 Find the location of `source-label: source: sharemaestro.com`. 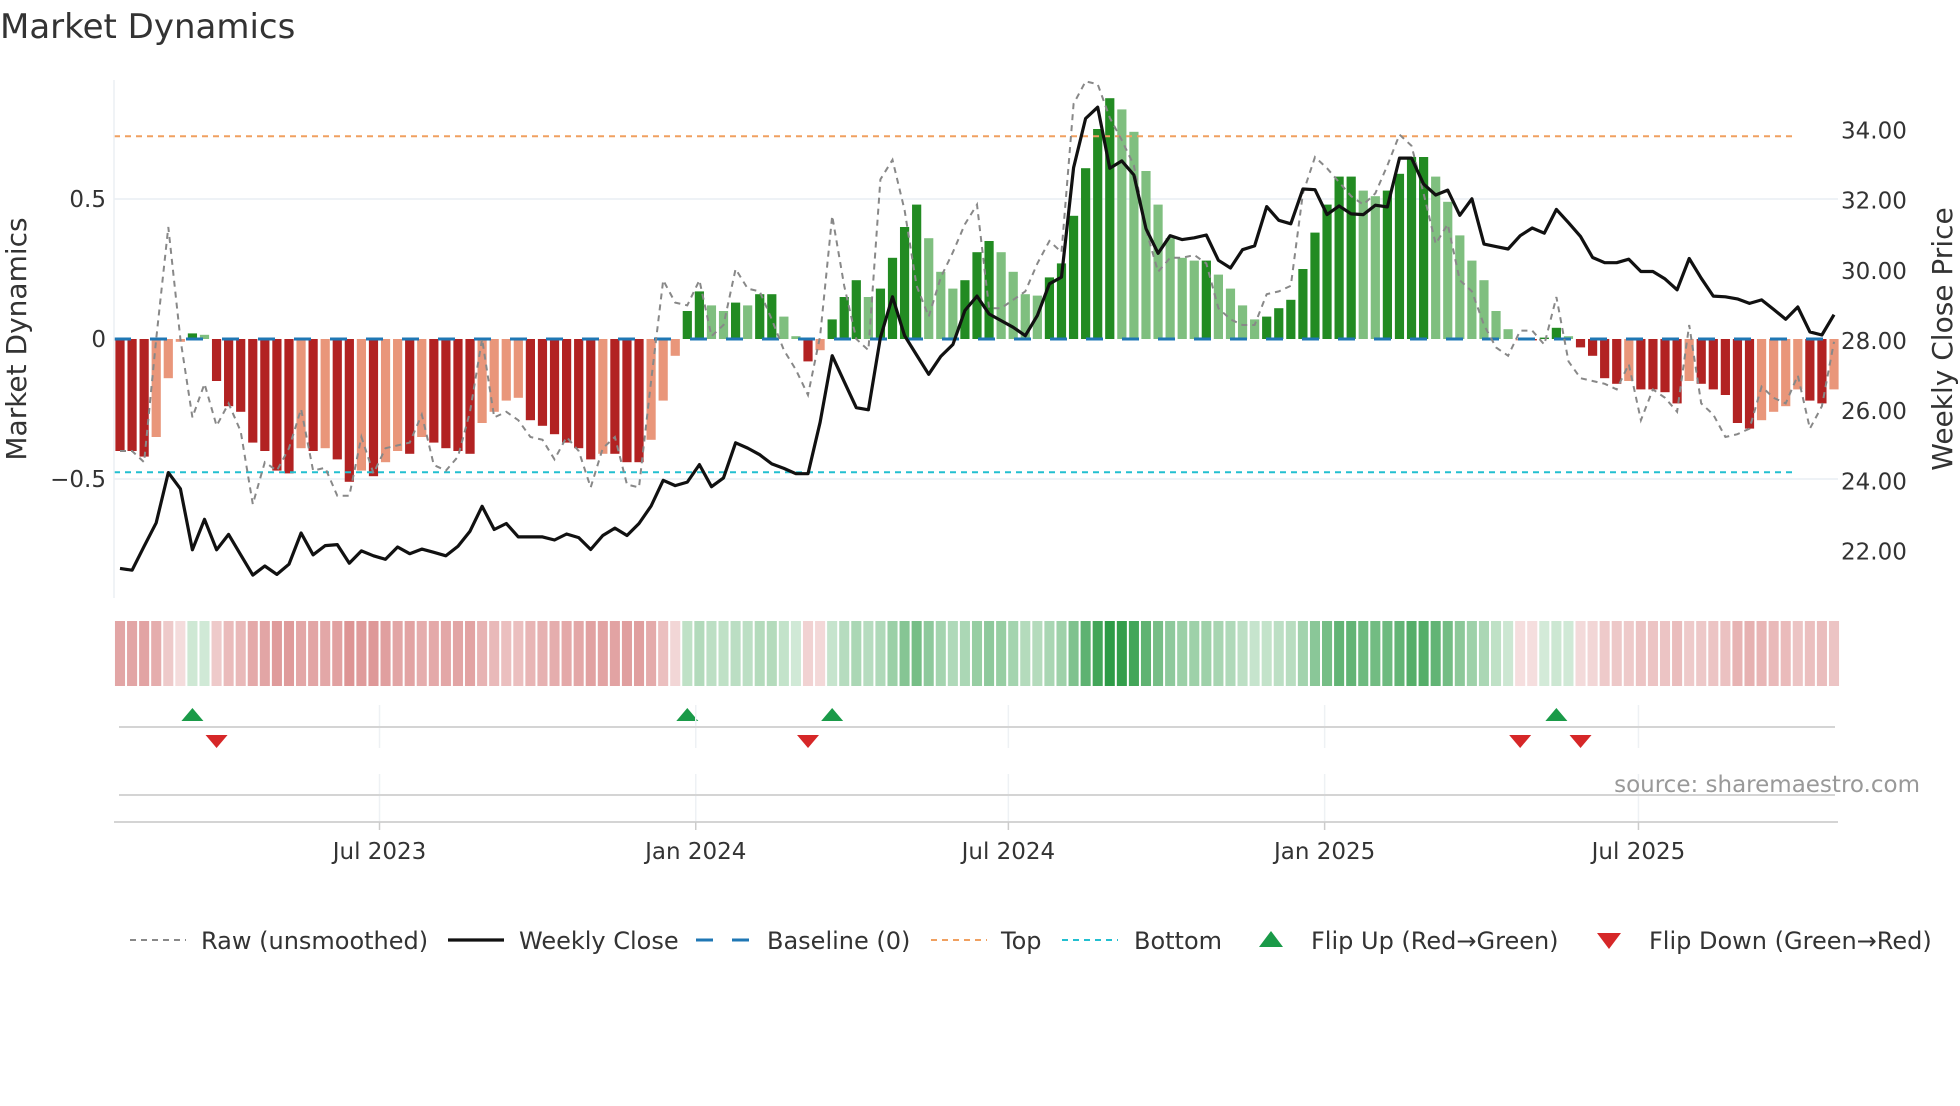

source-label: source: sharemaestro.com is located at coordinates (1767, 785).